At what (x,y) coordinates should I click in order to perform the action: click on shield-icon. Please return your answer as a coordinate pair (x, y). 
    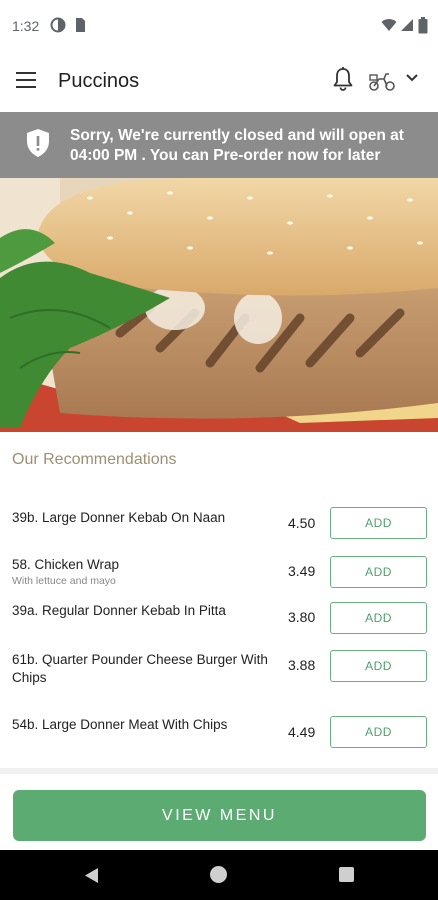
    Looking at the image, I should click on (38, 143).